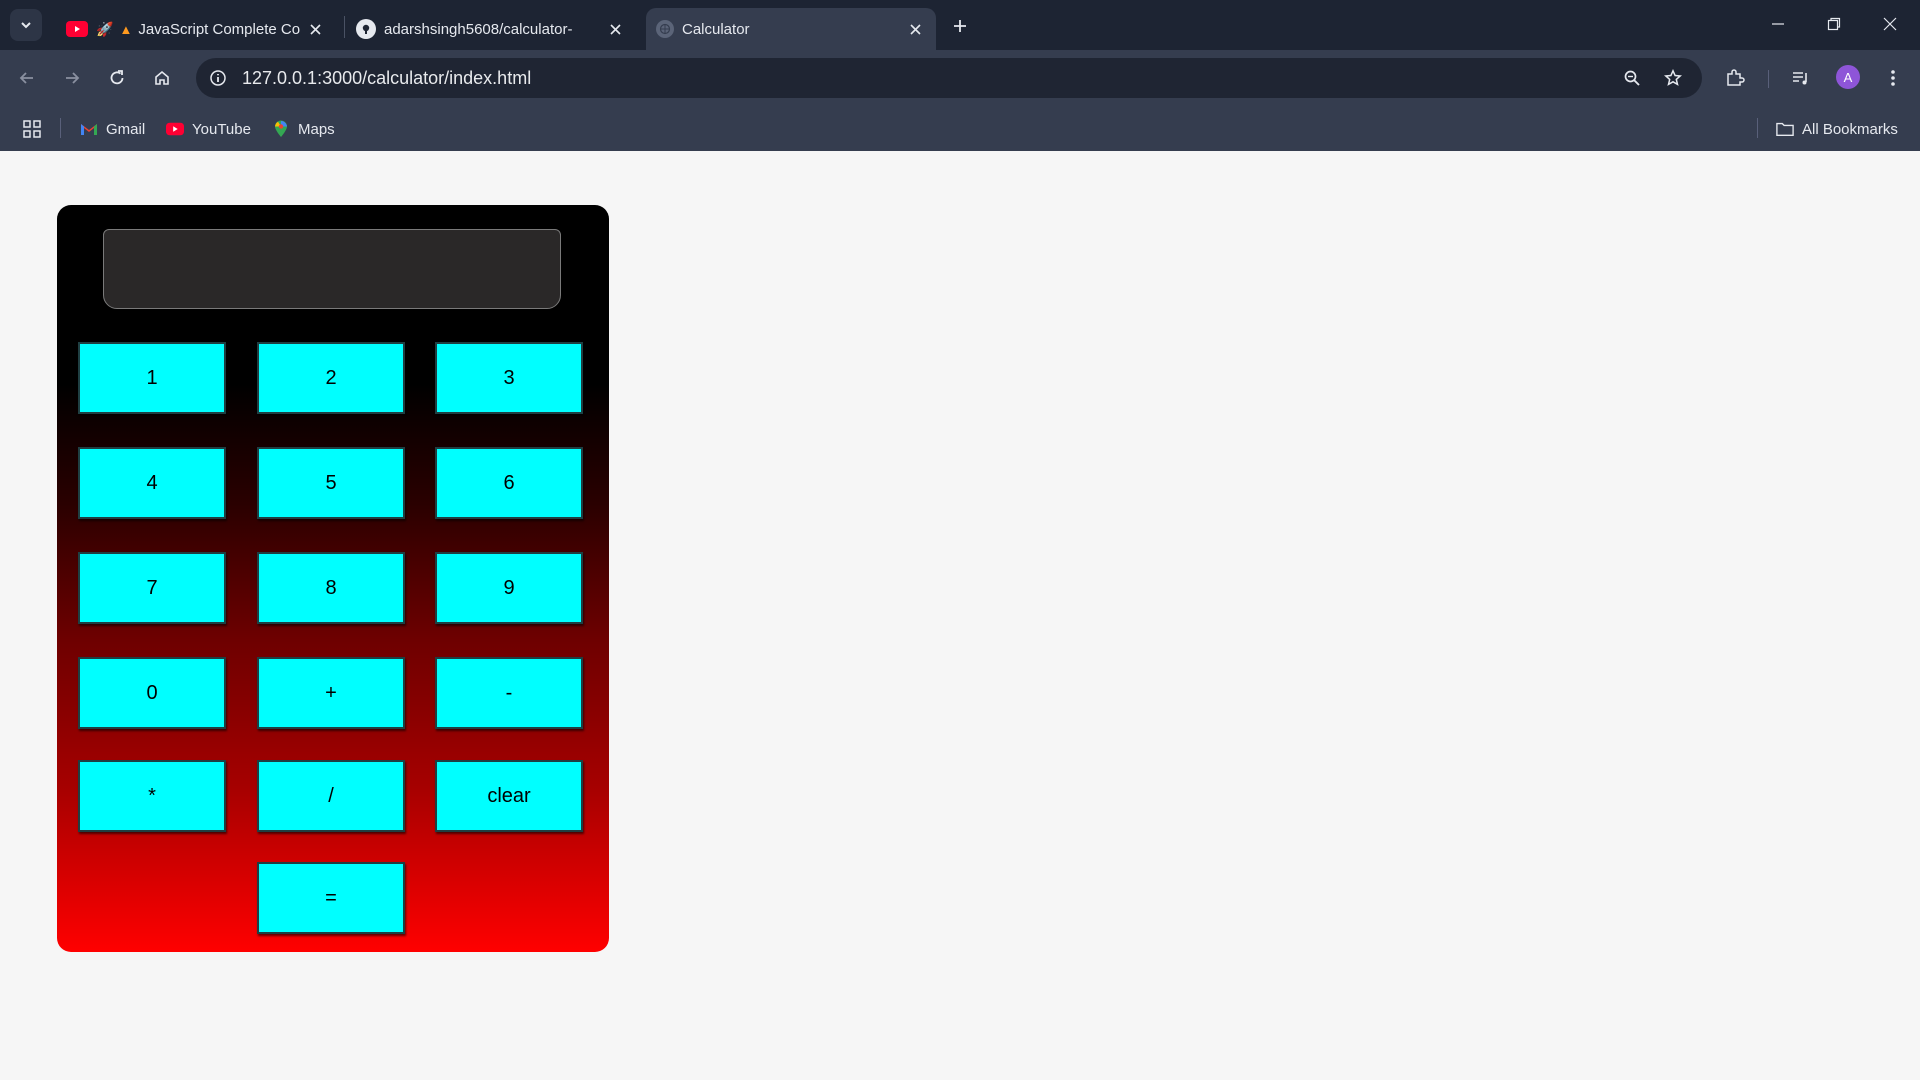  Describe the element at coordinates (1673, 78) in the screenshot. I see `star-icon` at that location.